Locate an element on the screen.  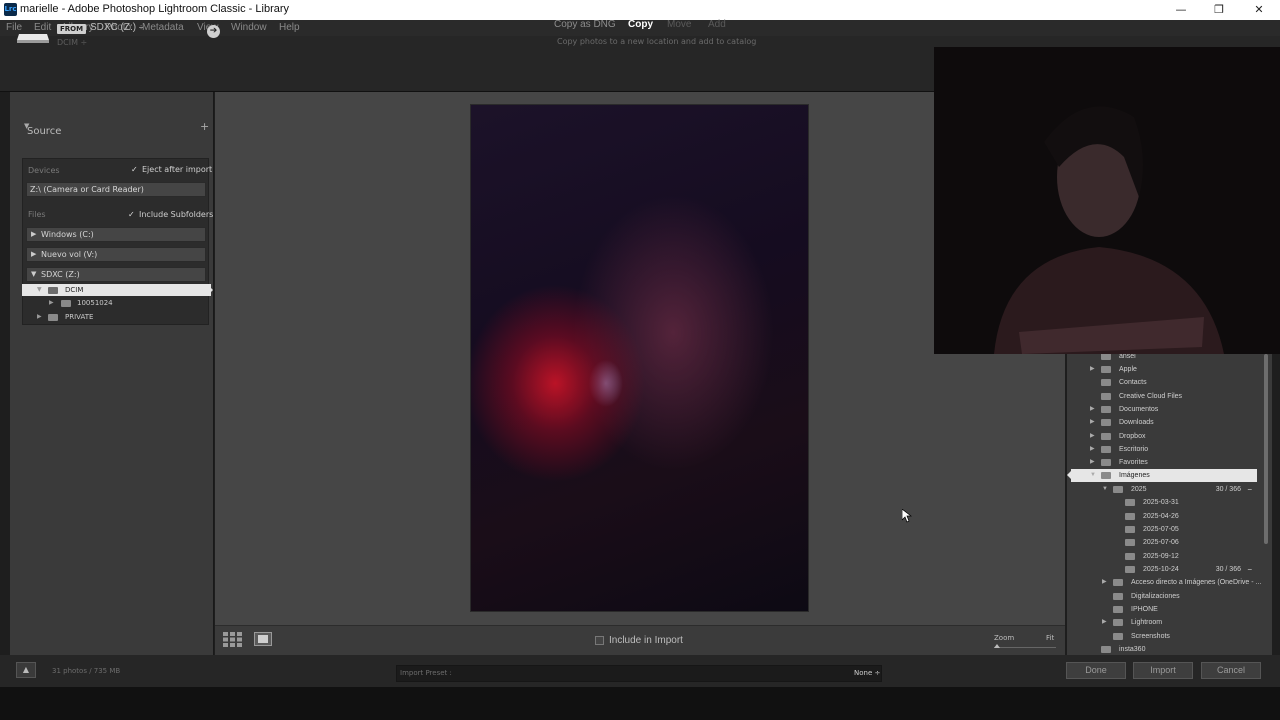
destination-folder-row: ▶ Lightroom is located at coordinates (1164, 622).